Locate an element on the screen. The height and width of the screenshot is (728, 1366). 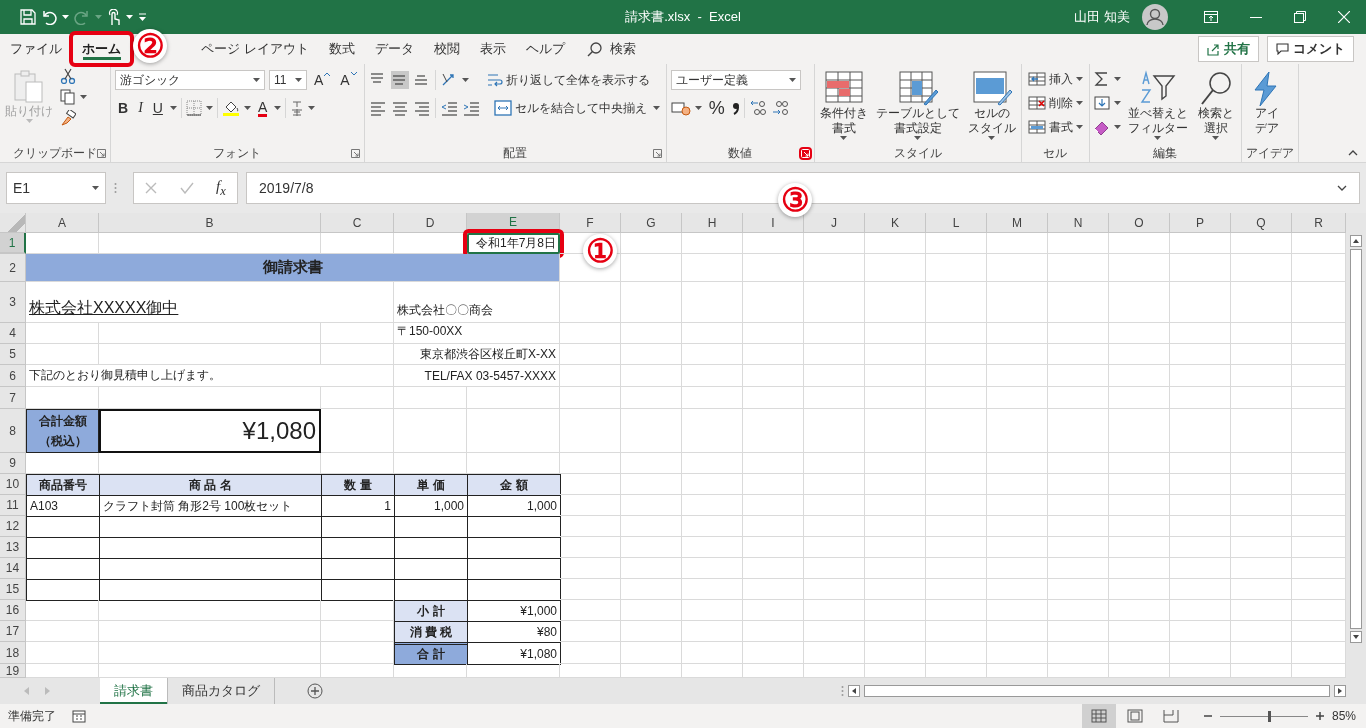
row-header: 8 is located at coordinates (13, 431).